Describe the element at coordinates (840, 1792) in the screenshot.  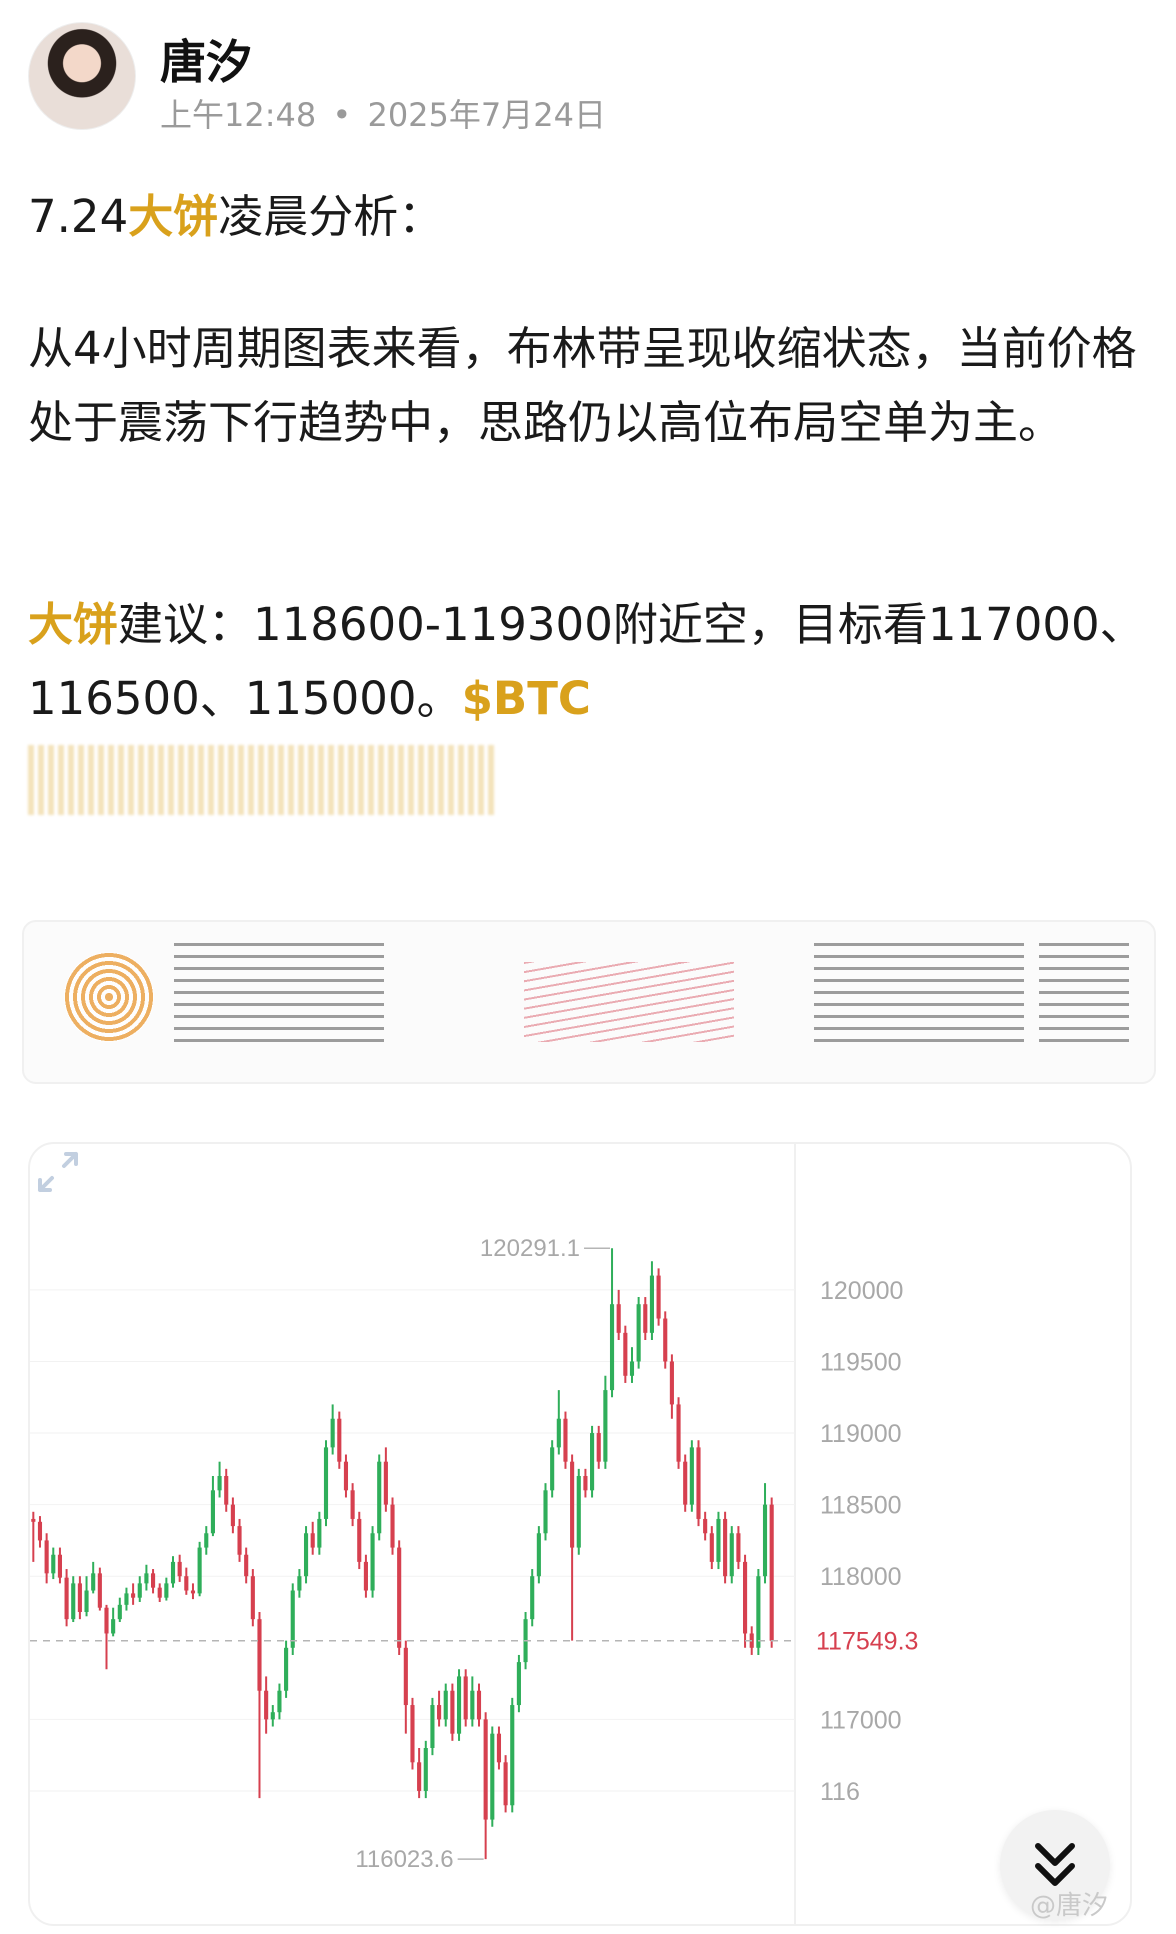
I see `y-tick-label: 116` at that location.